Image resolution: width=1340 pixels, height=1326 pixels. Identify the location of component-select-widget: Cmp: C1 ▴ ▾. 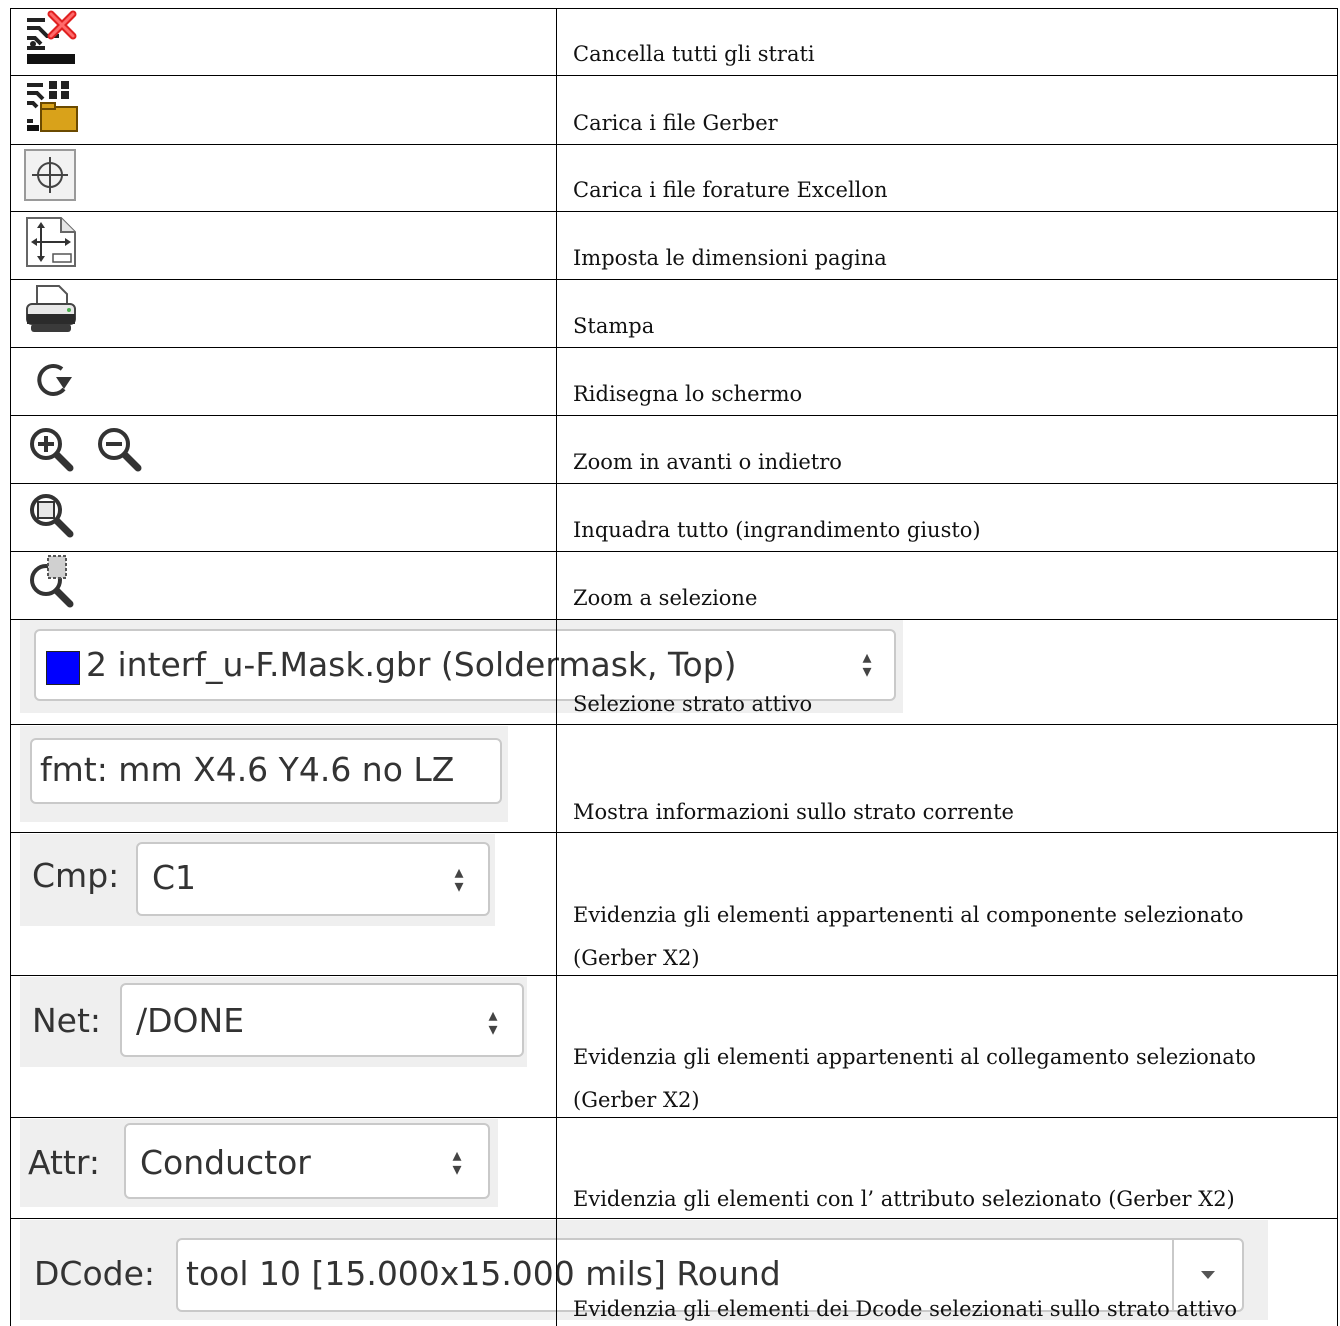
(257, 880).